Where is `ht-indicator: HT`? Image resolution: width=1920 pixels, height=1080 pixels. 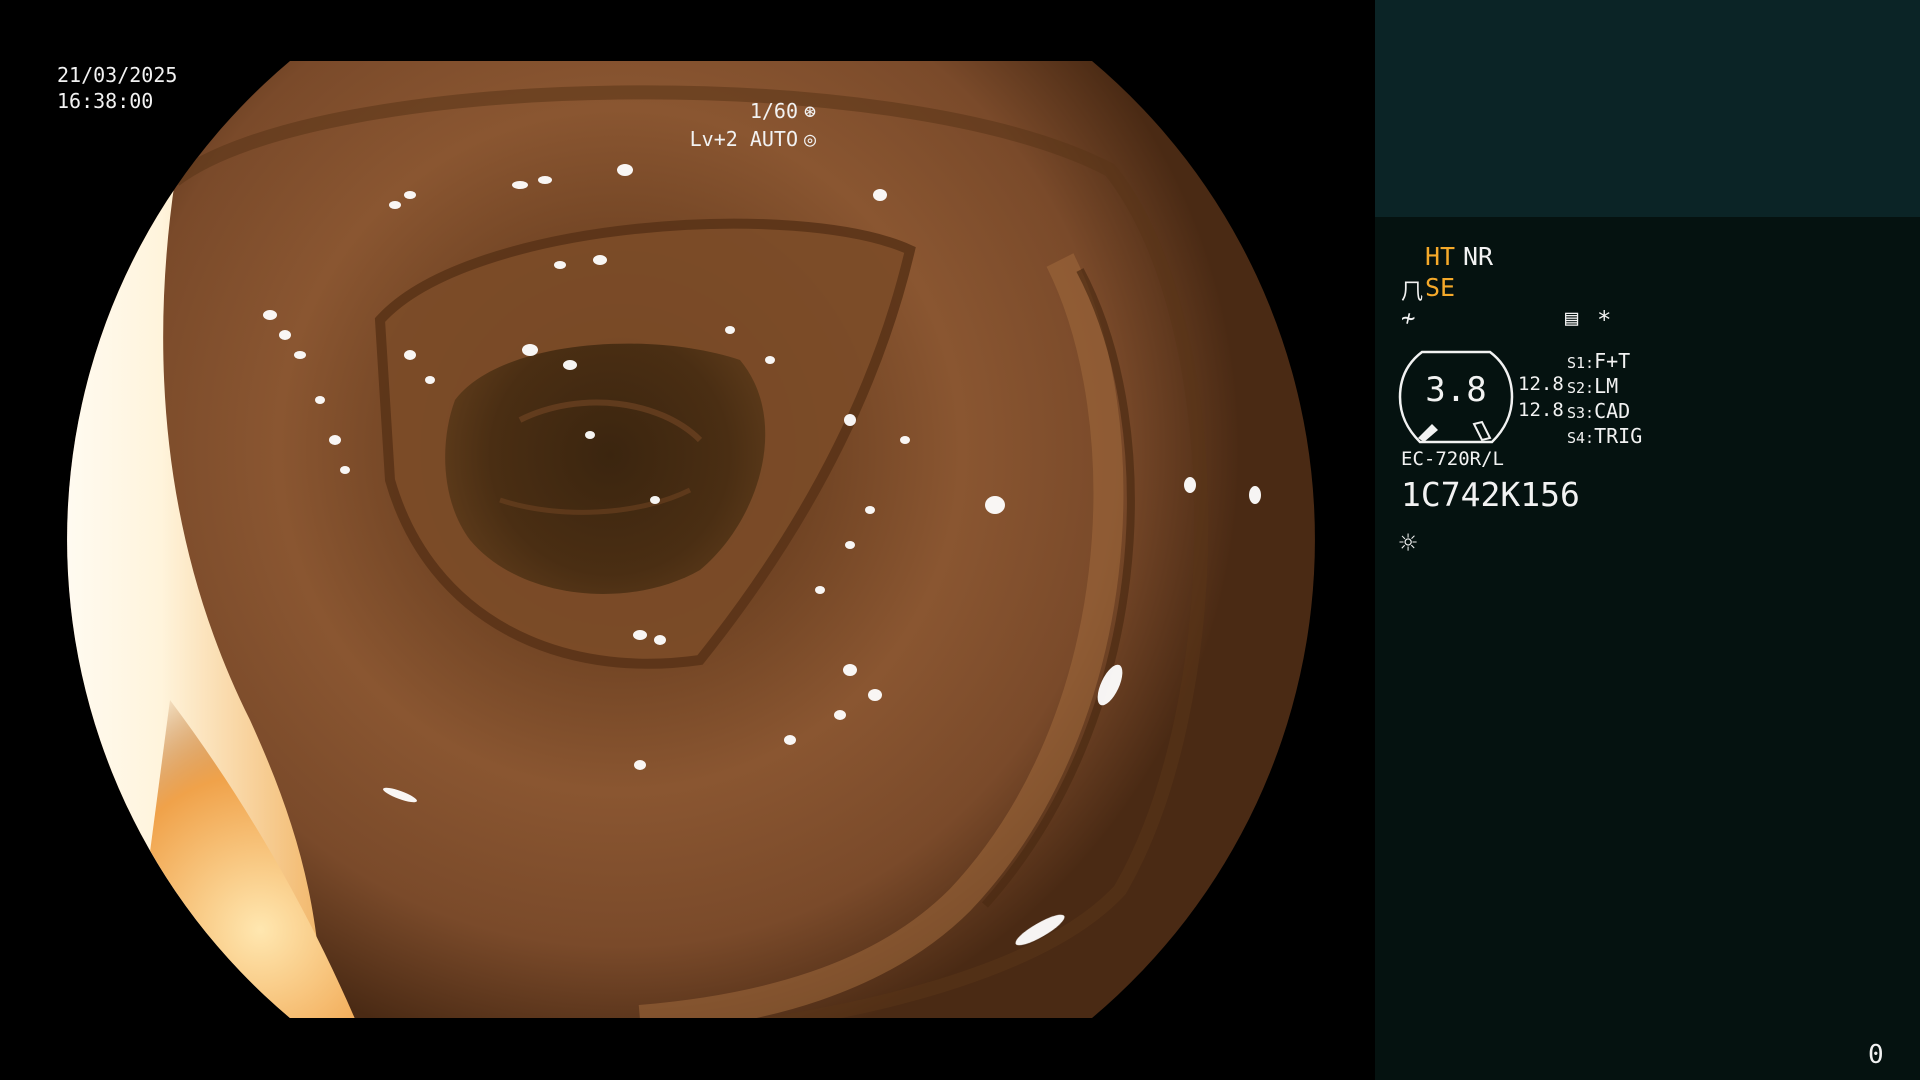 ht-indicator: HT is located at coordinates (1440, 256).